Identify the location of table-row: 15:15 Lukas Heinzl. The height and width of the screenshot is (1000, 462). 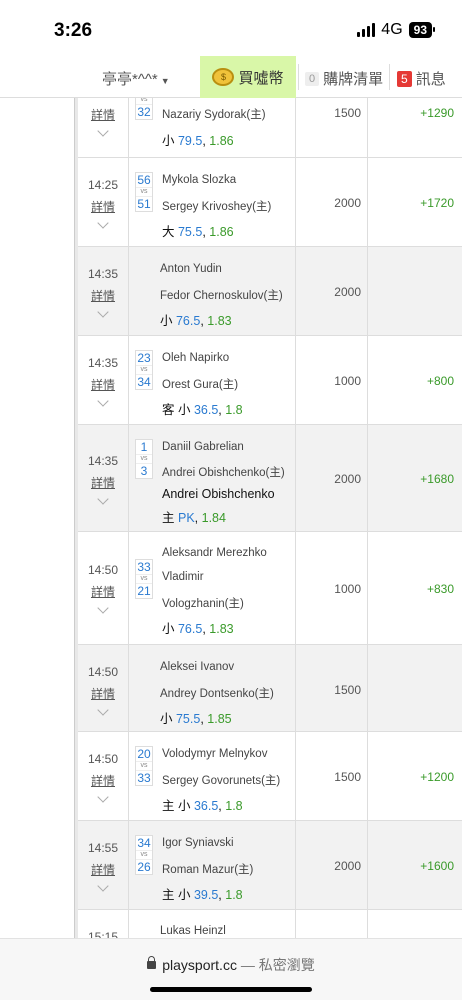
(270, 924).